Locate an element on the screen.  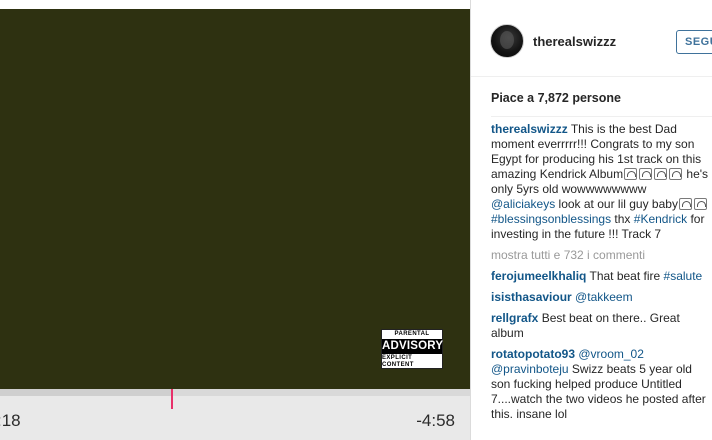
top-strip is located at coordinates (235, 4).